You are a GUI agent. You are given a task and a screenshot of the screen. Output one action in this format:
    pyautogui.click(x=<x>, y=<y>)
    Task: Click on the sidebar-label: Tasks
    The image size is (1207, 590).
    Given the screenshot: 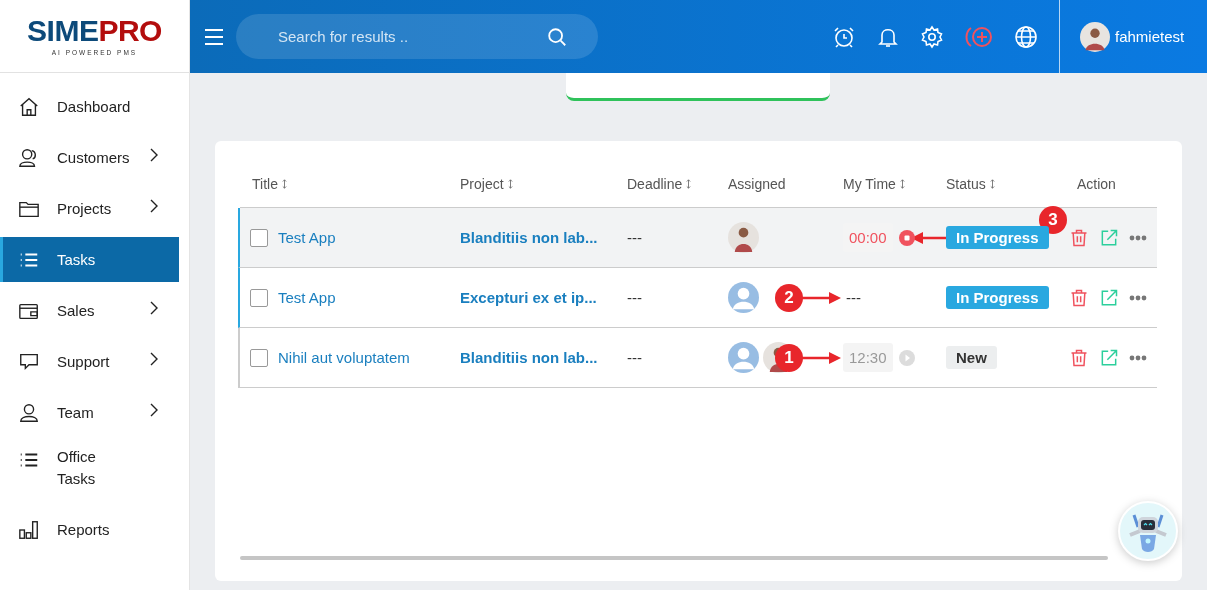 What is the action you would take?
    pyautogui.click(x=77, y=259)
    